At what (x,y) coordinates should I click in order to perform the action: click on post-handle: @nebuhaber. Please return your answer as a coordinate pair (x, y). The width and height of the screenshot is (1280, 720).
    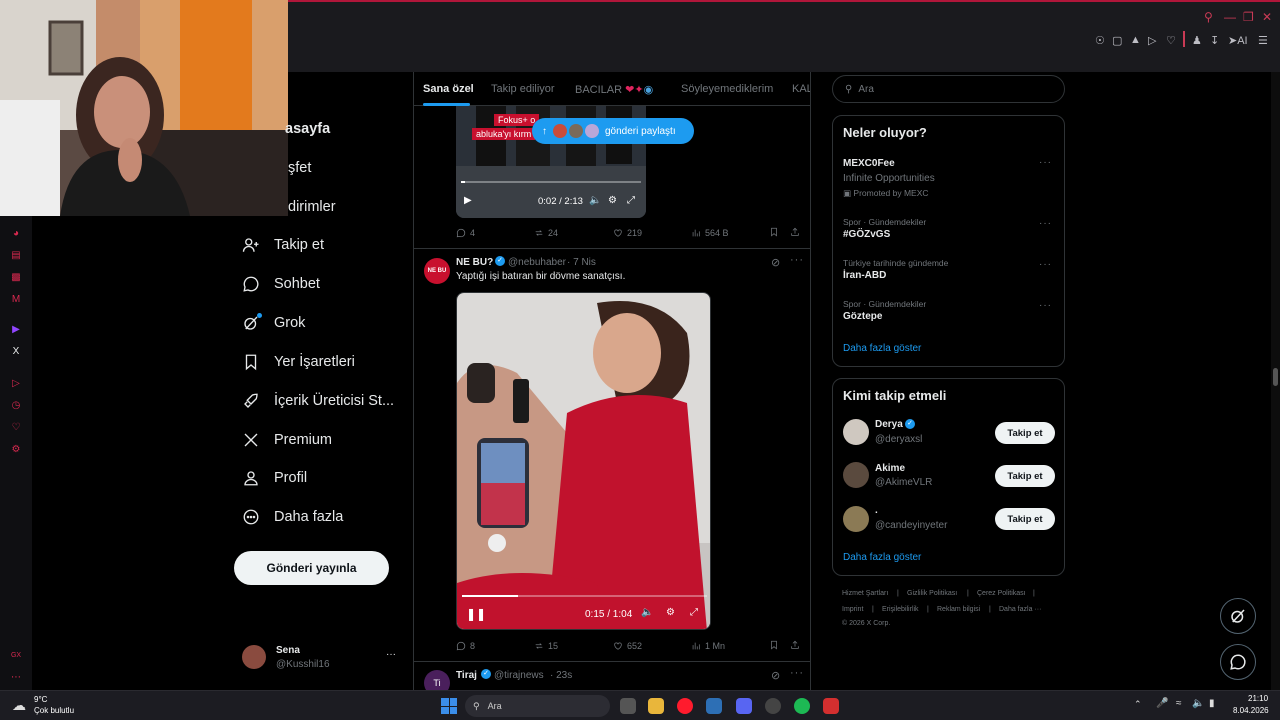
    Looking at the image, I should click on (537, 262).